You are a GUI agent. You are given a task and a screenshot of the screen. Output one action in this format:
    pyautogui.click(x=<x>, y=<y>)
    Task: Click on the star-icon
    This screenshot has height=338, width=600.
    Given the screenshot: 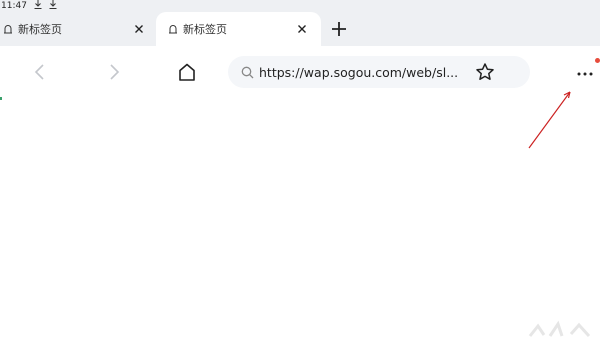 What is the action you would take?
    pyautogui.click(x=485, y=72)
    